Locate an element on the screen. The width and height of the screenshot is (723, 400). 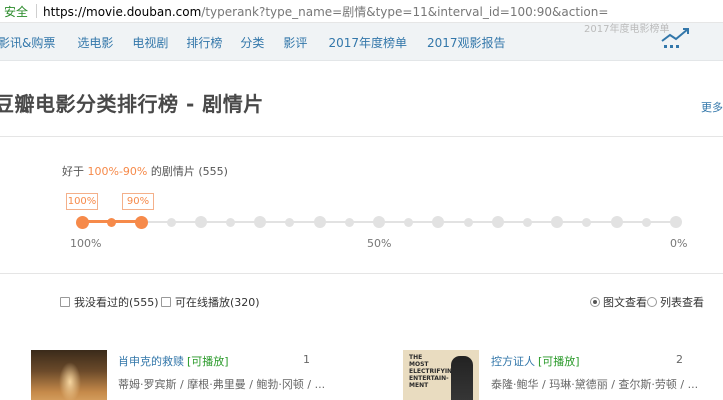
movie-title: 肖申克的救赎 [可播放] is located at coordinates (173, 361).